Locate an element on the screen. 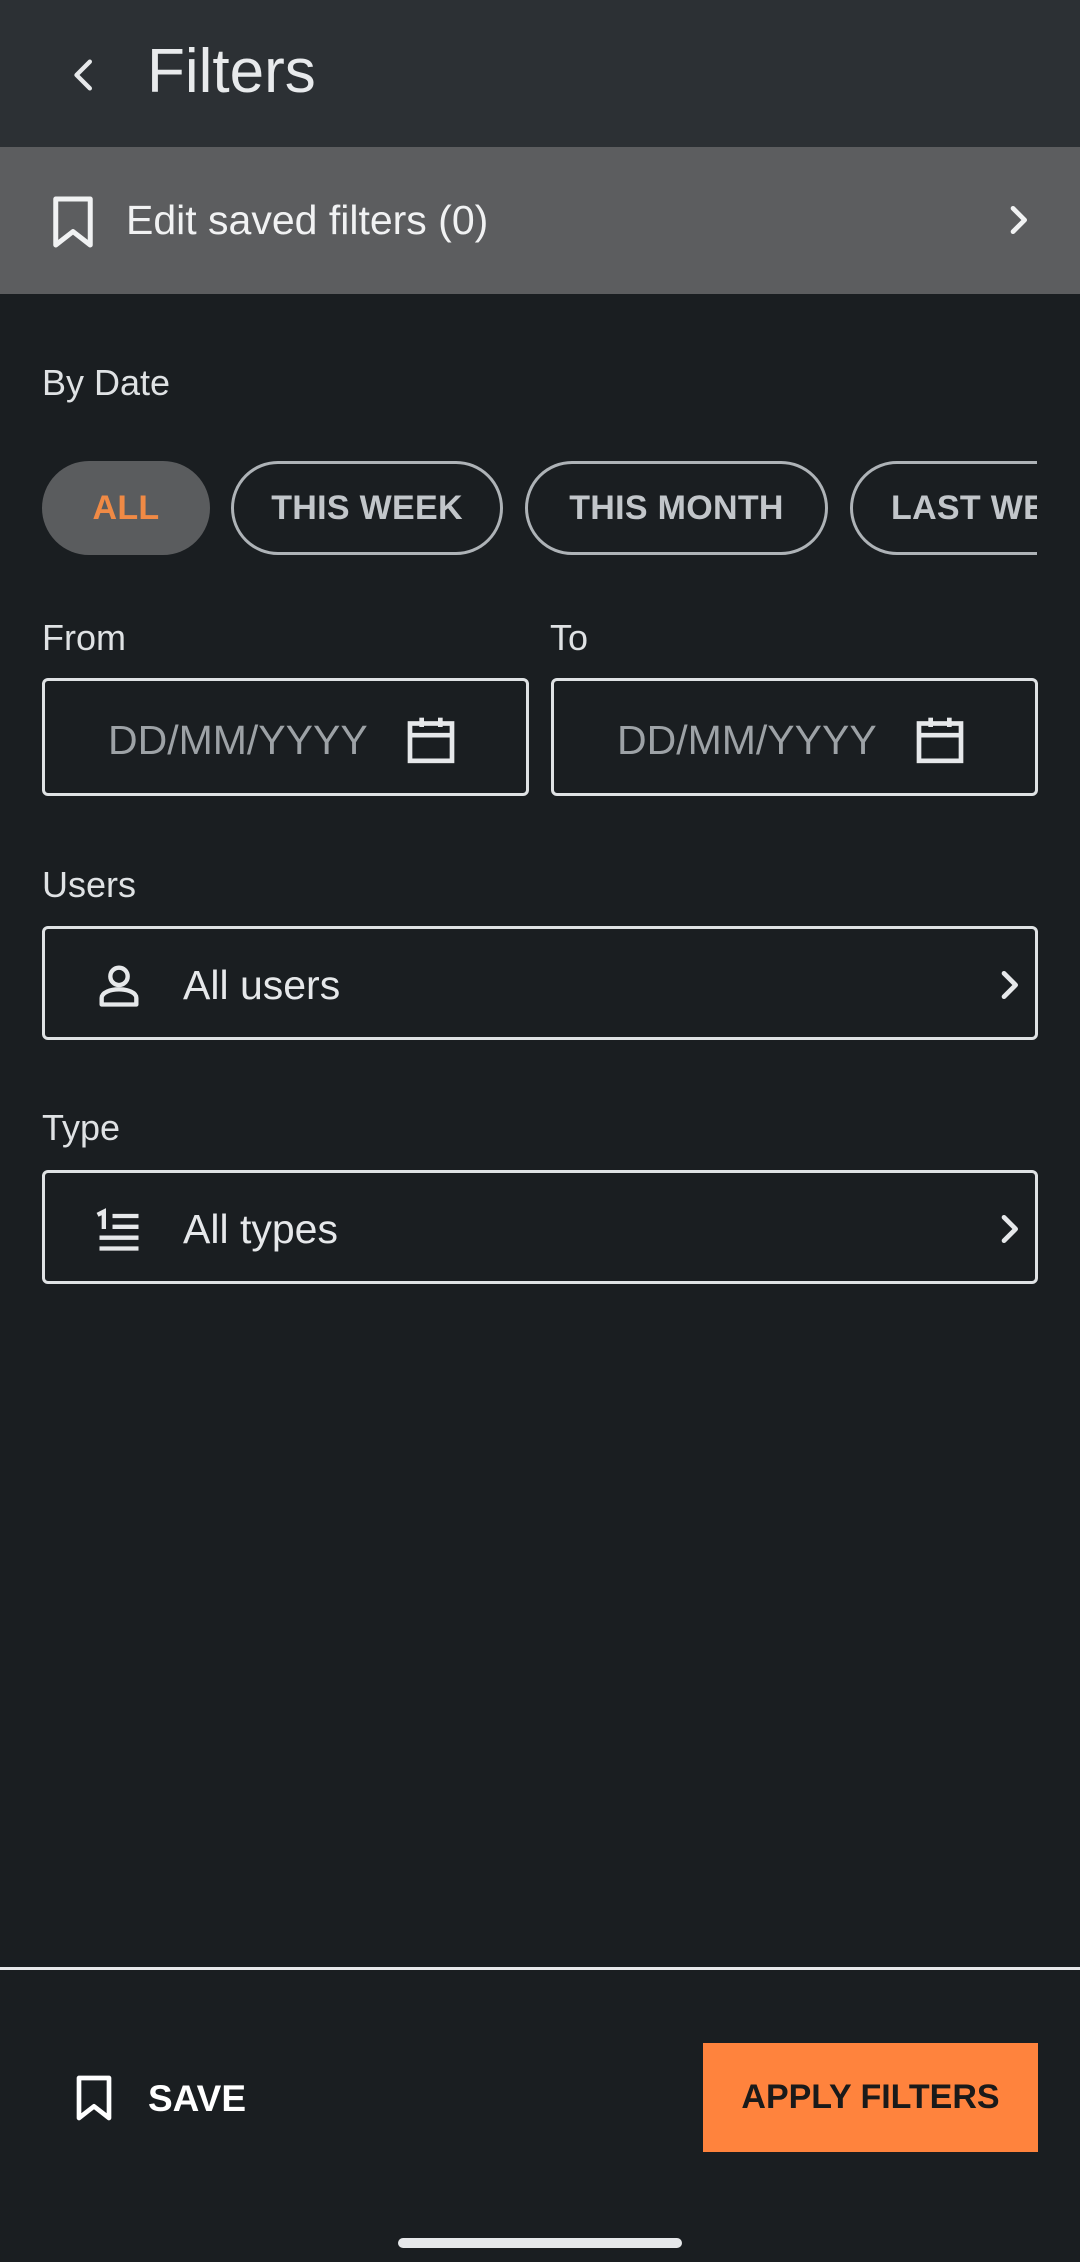  person-icon is located at coordinates (119, 986).